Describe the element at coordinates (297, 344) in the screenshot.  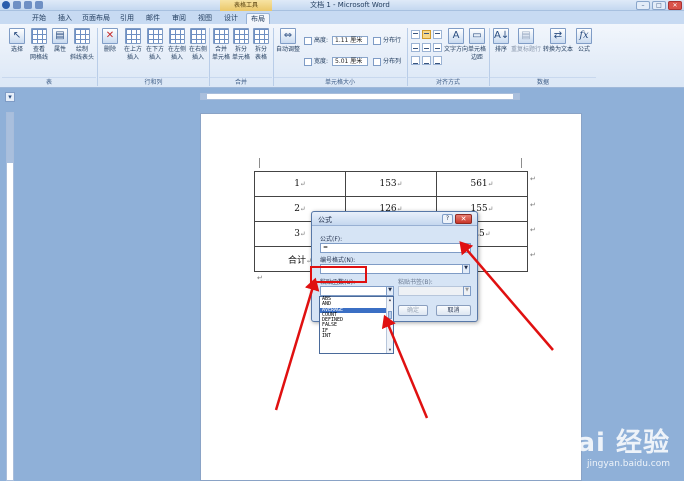
I see `arrow-to-paste-function` at that location.